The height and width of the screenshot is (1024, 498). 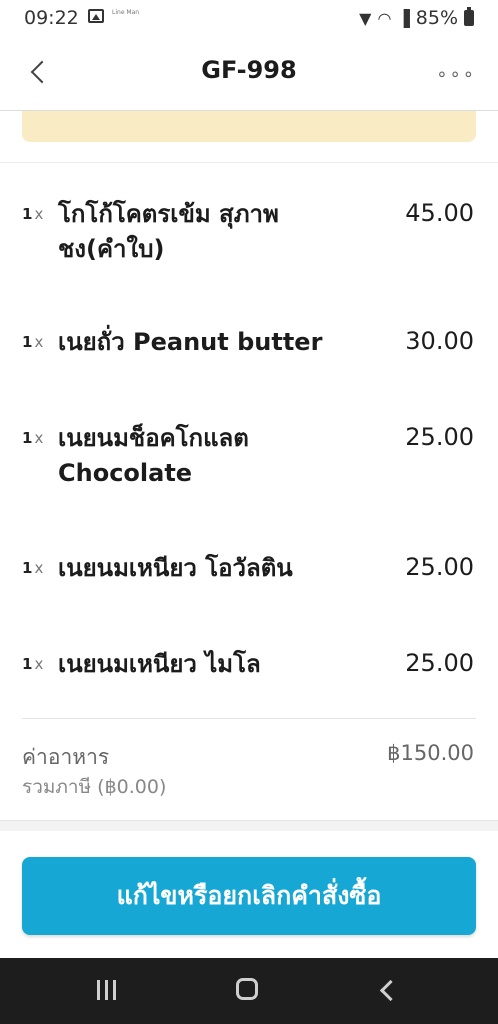 I want to click on item-name: เนยนมเหนียว ไมโล, so click(x=159, y=664).